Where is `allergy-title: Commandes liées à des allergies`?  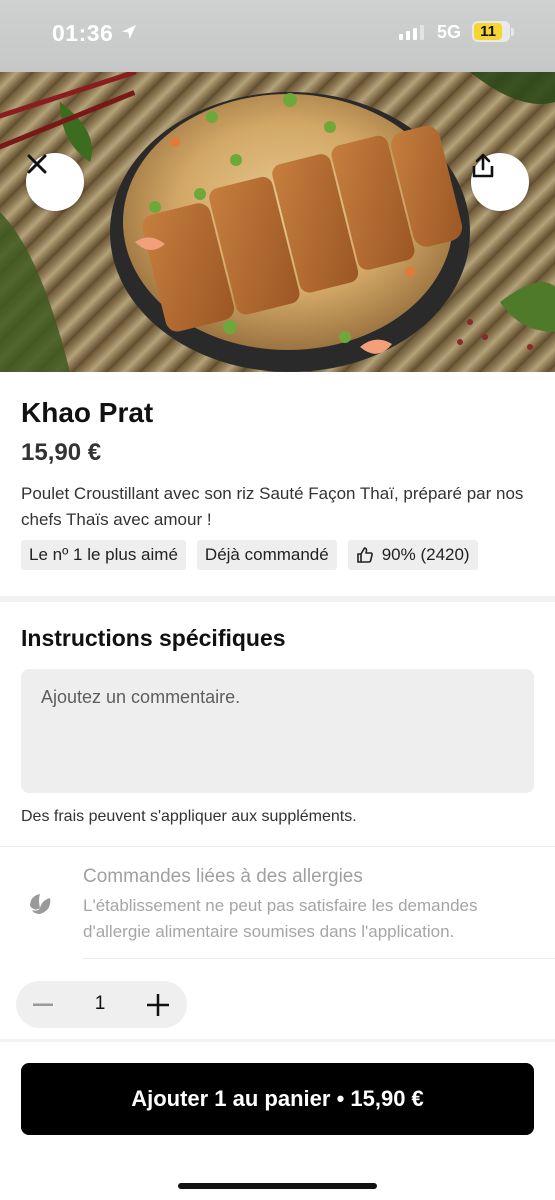
allergy-title: Commandes liées à des allergies is located at coordinates (223, 876).